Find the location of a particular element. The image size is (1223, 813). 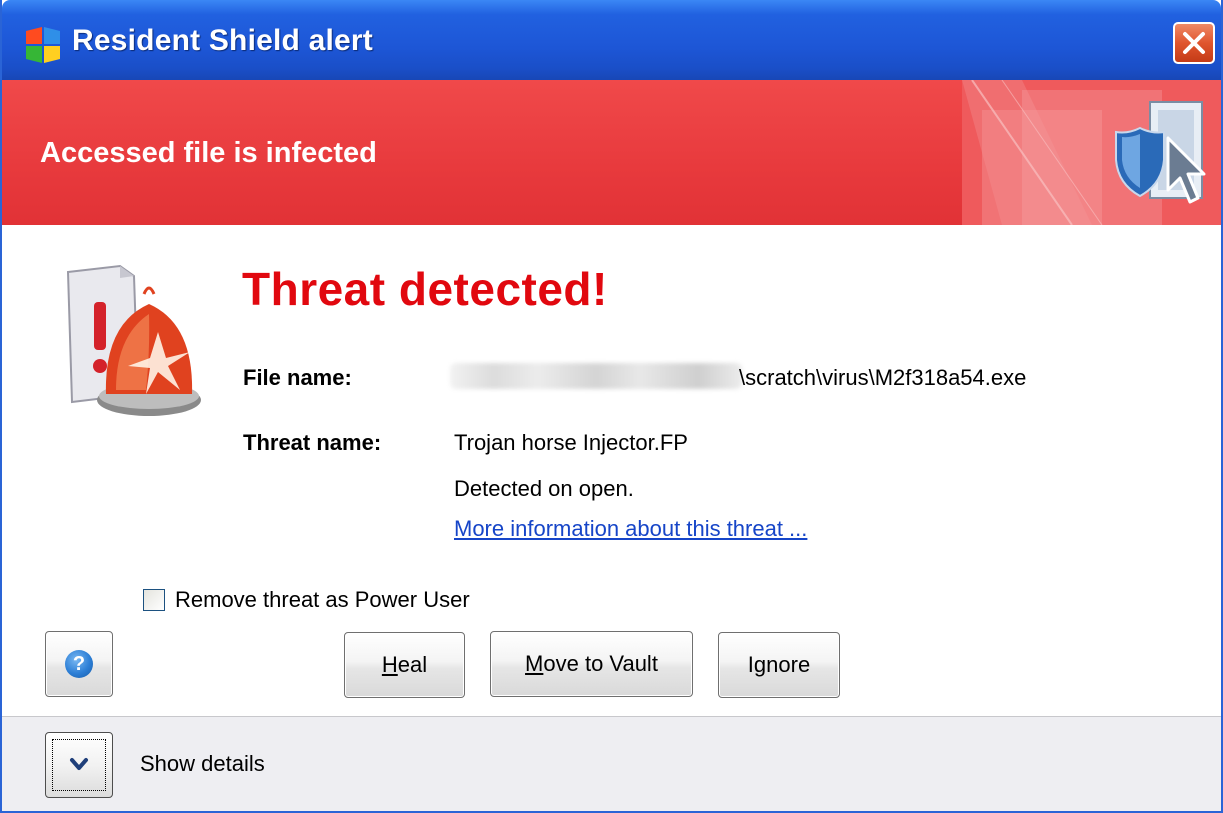

close-icon is located at coordinates (1194, 43).